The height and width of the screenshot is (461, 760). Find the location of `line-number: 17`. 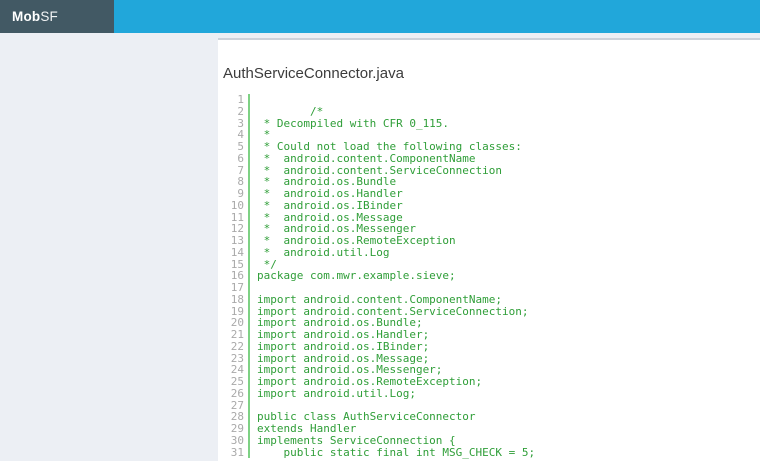

line-number: 17 is located at coordinates (237, 287).